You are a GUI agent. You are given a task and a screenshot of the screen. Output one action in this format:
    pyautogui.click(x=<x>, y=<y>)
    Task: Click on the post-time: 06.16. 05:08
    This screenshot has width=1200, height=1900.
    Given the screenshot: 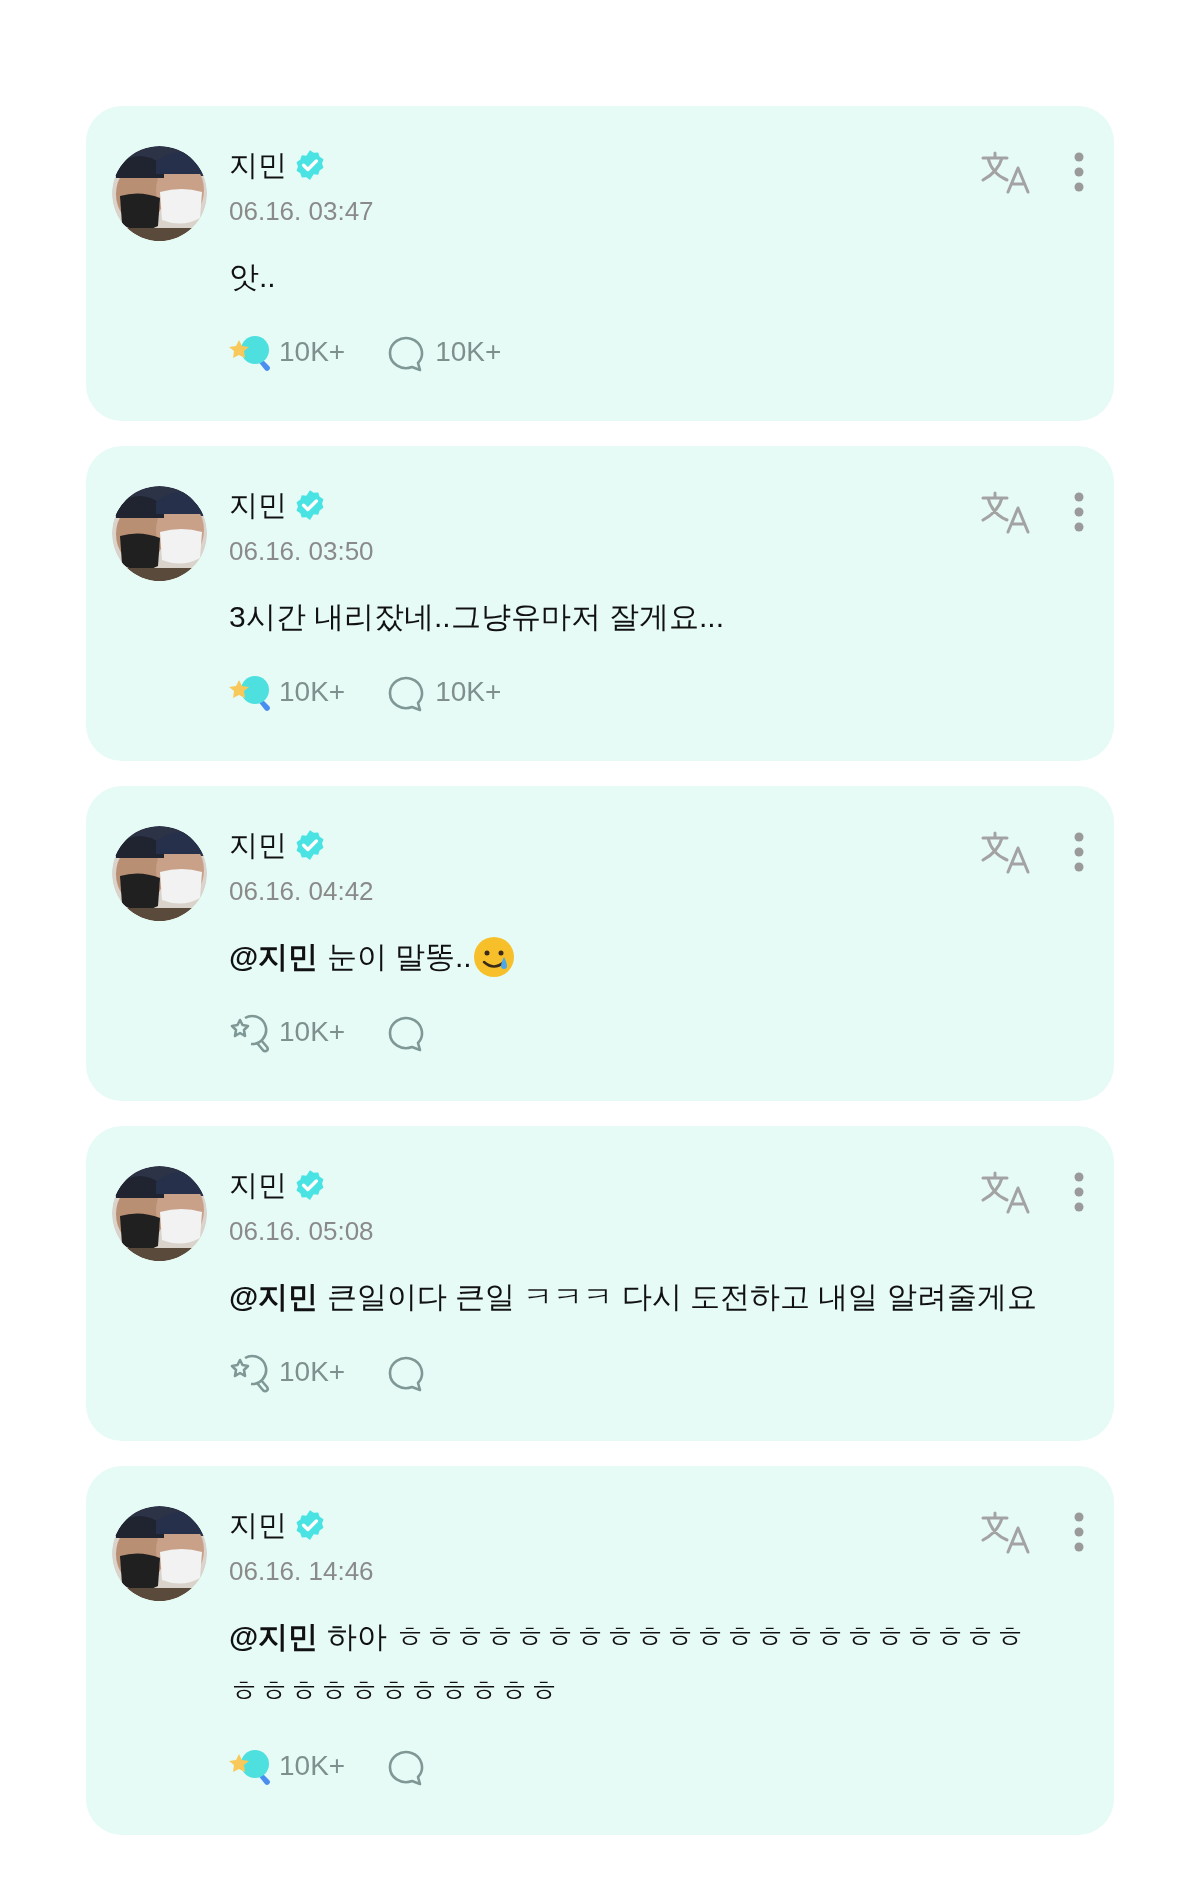 What is the action you would take?
    pyautogui.click(x=301, y=1231)
    